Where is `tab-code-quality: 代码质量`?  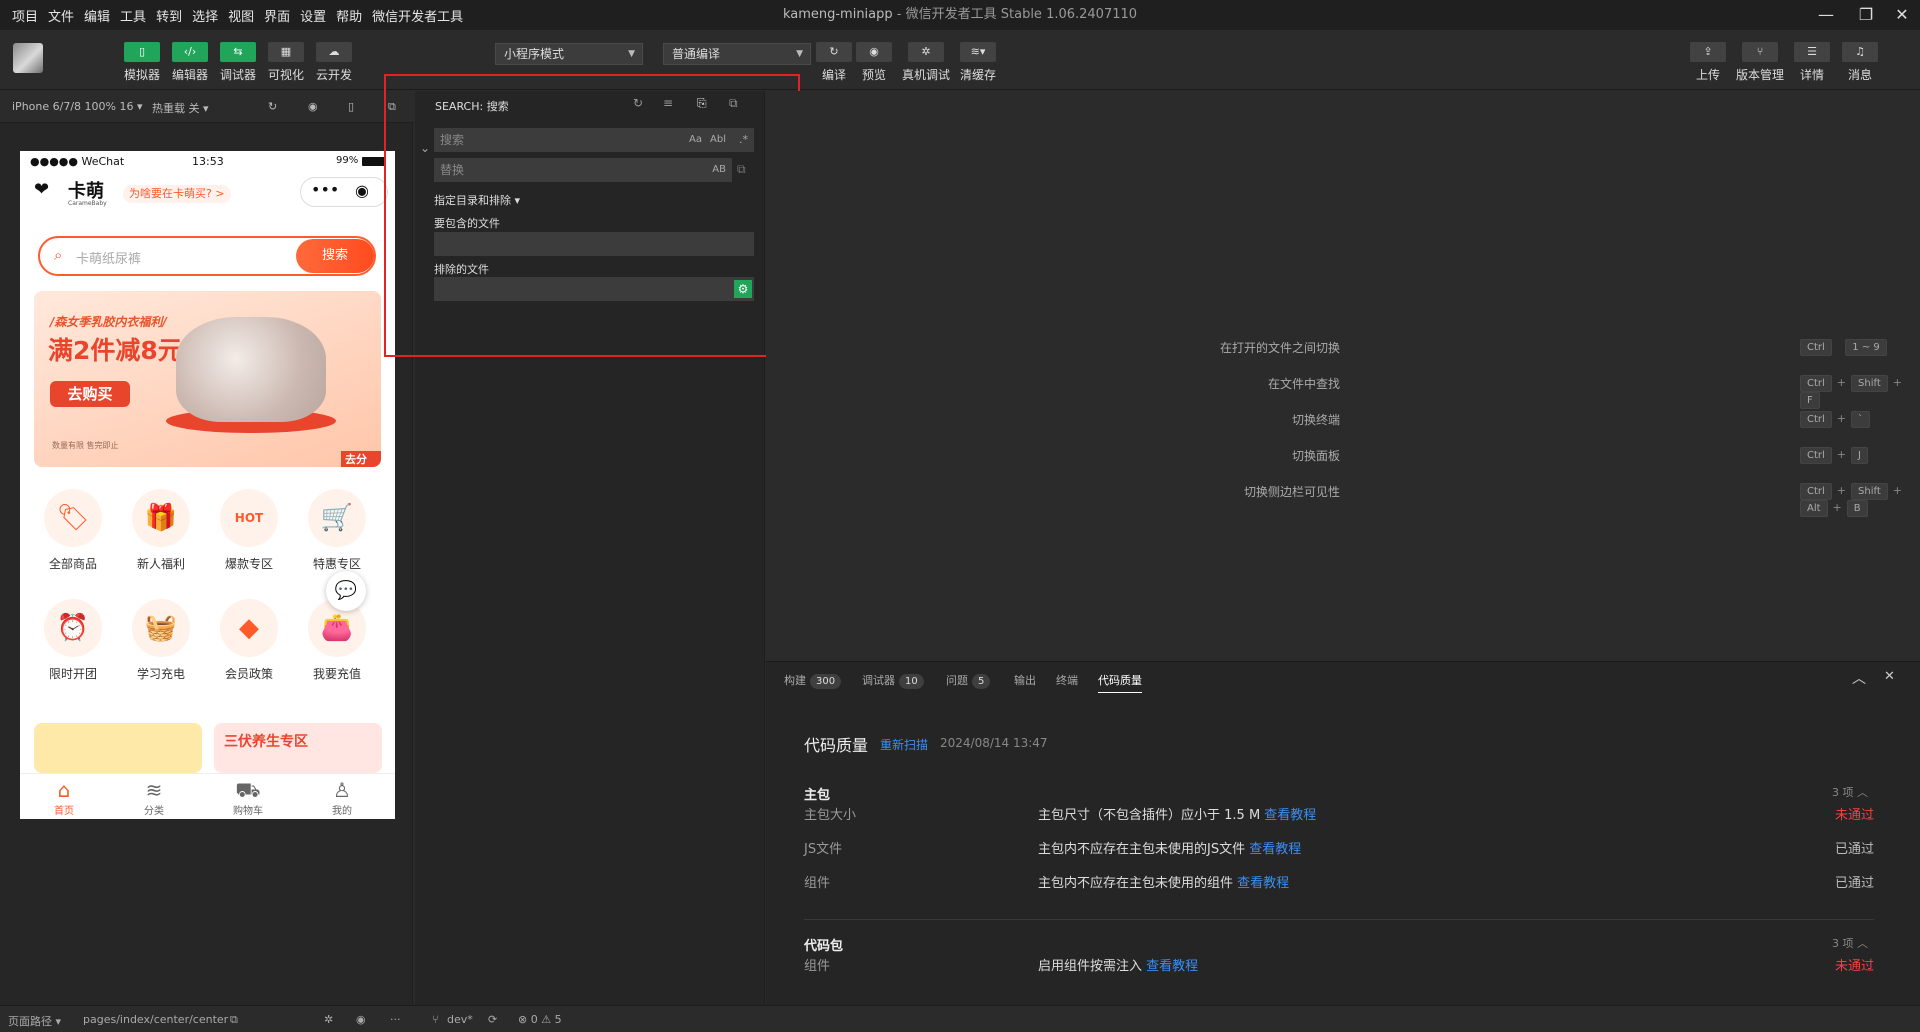 tab-code-quality: 代码质量 is located at coordinates (1120, 682).